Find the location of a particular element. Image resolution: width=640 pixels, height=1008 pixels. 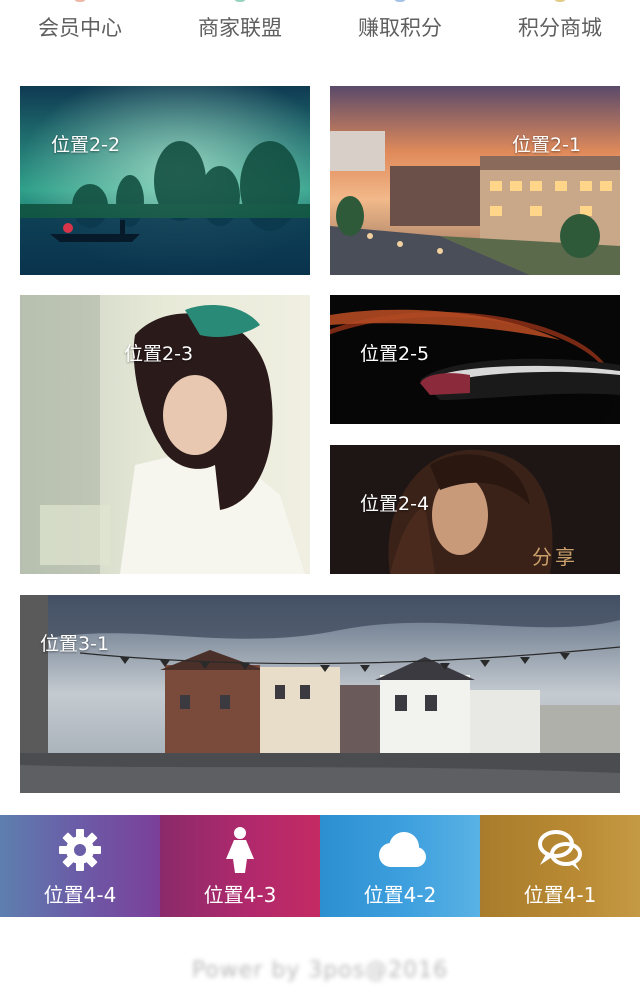

lake-scene-image is located at coordinates (165, 180).